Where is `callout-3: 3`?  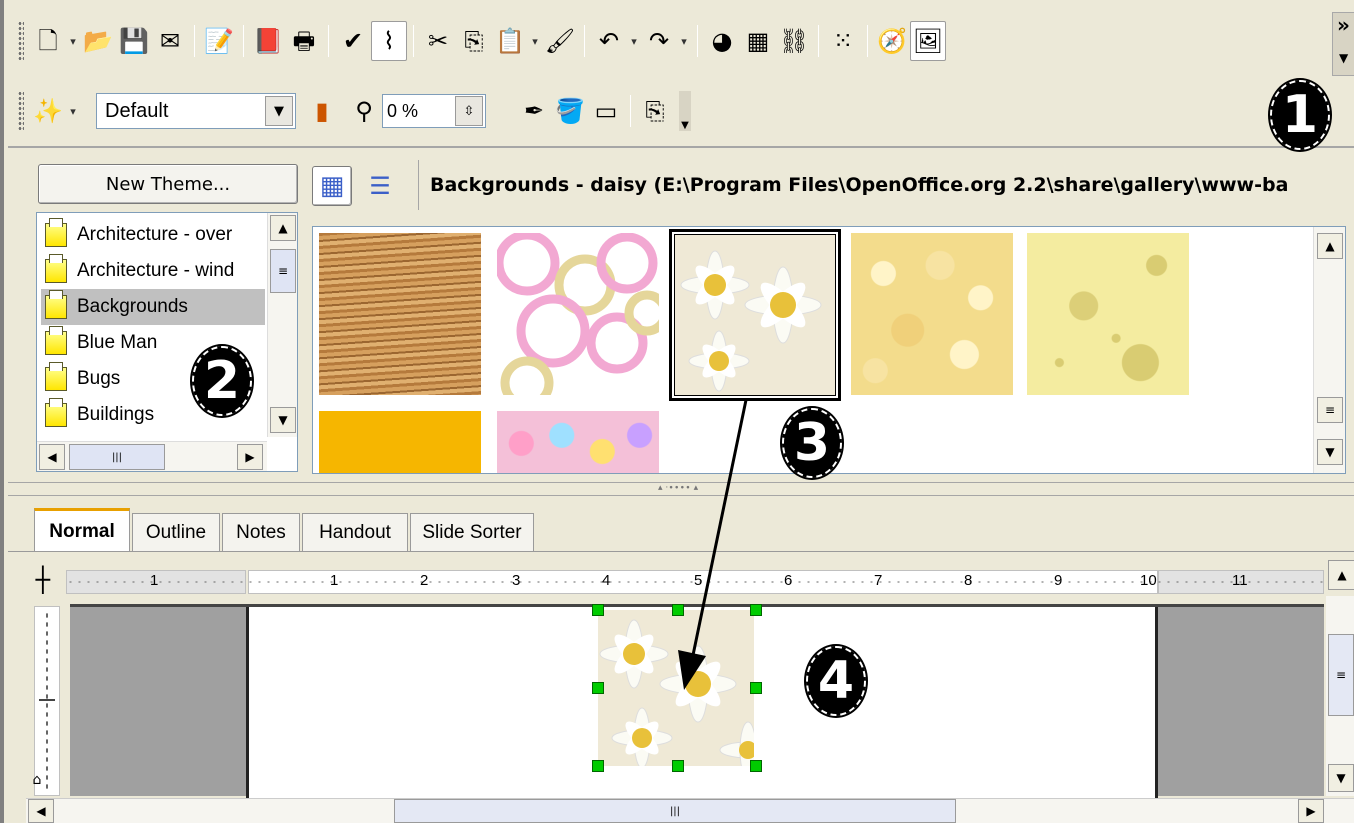 callout-3: 3 is located at coordinates (812, 443).